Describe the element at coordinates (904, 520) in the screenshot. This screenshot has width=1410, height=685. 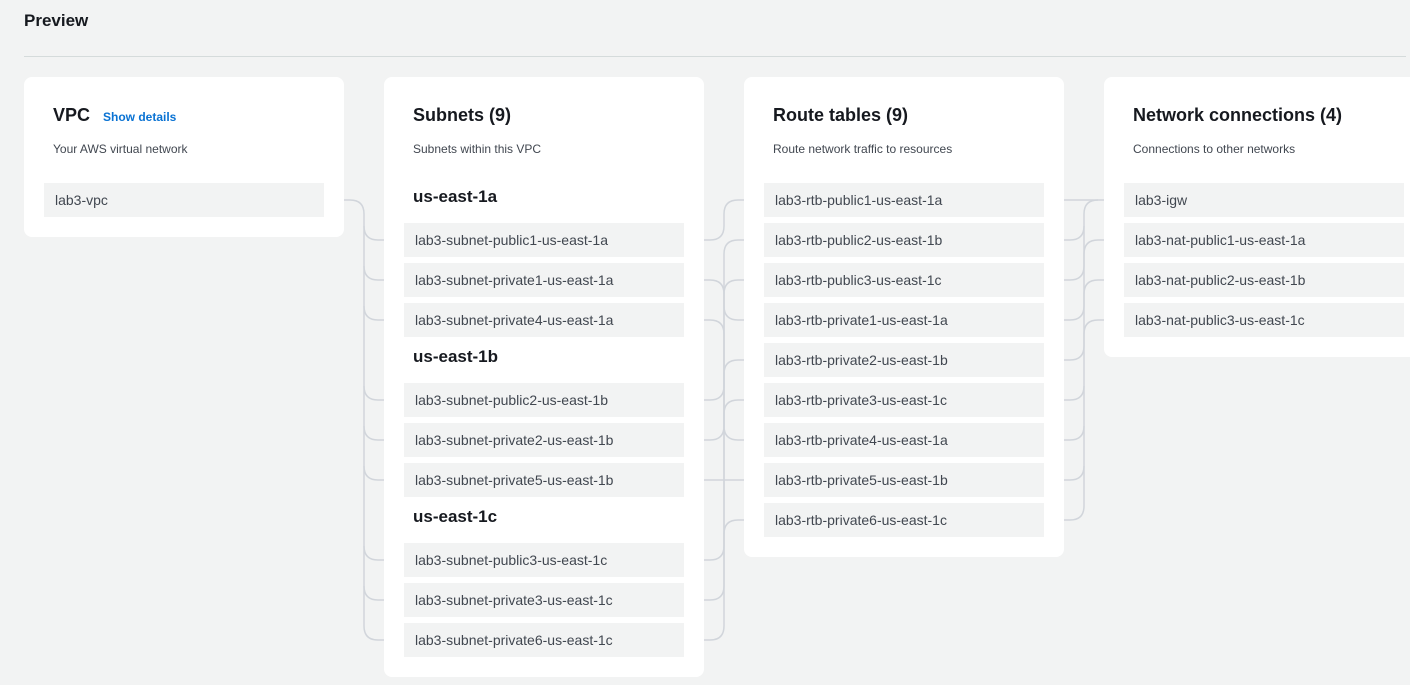
I see `route-table-item: lab3-rtb-private6-us-east-1c` at that location.